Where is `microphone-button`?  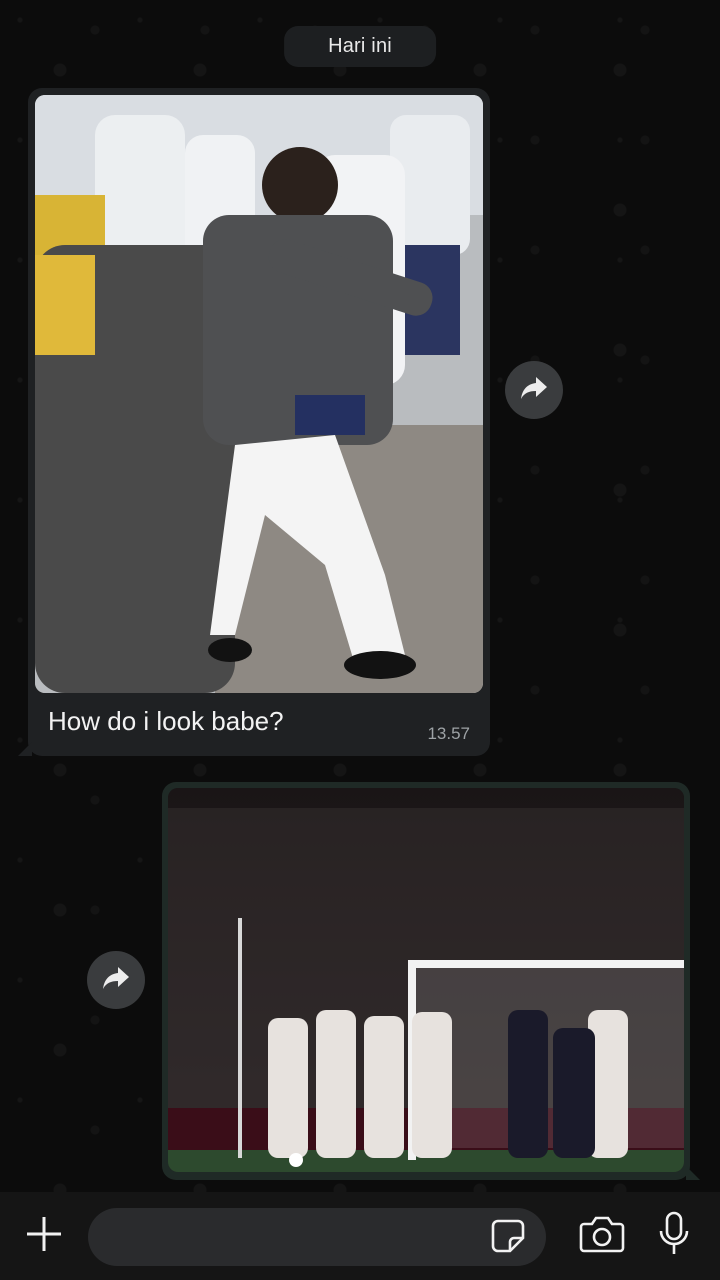
microphone-button is located at coordinates (674, 1236).